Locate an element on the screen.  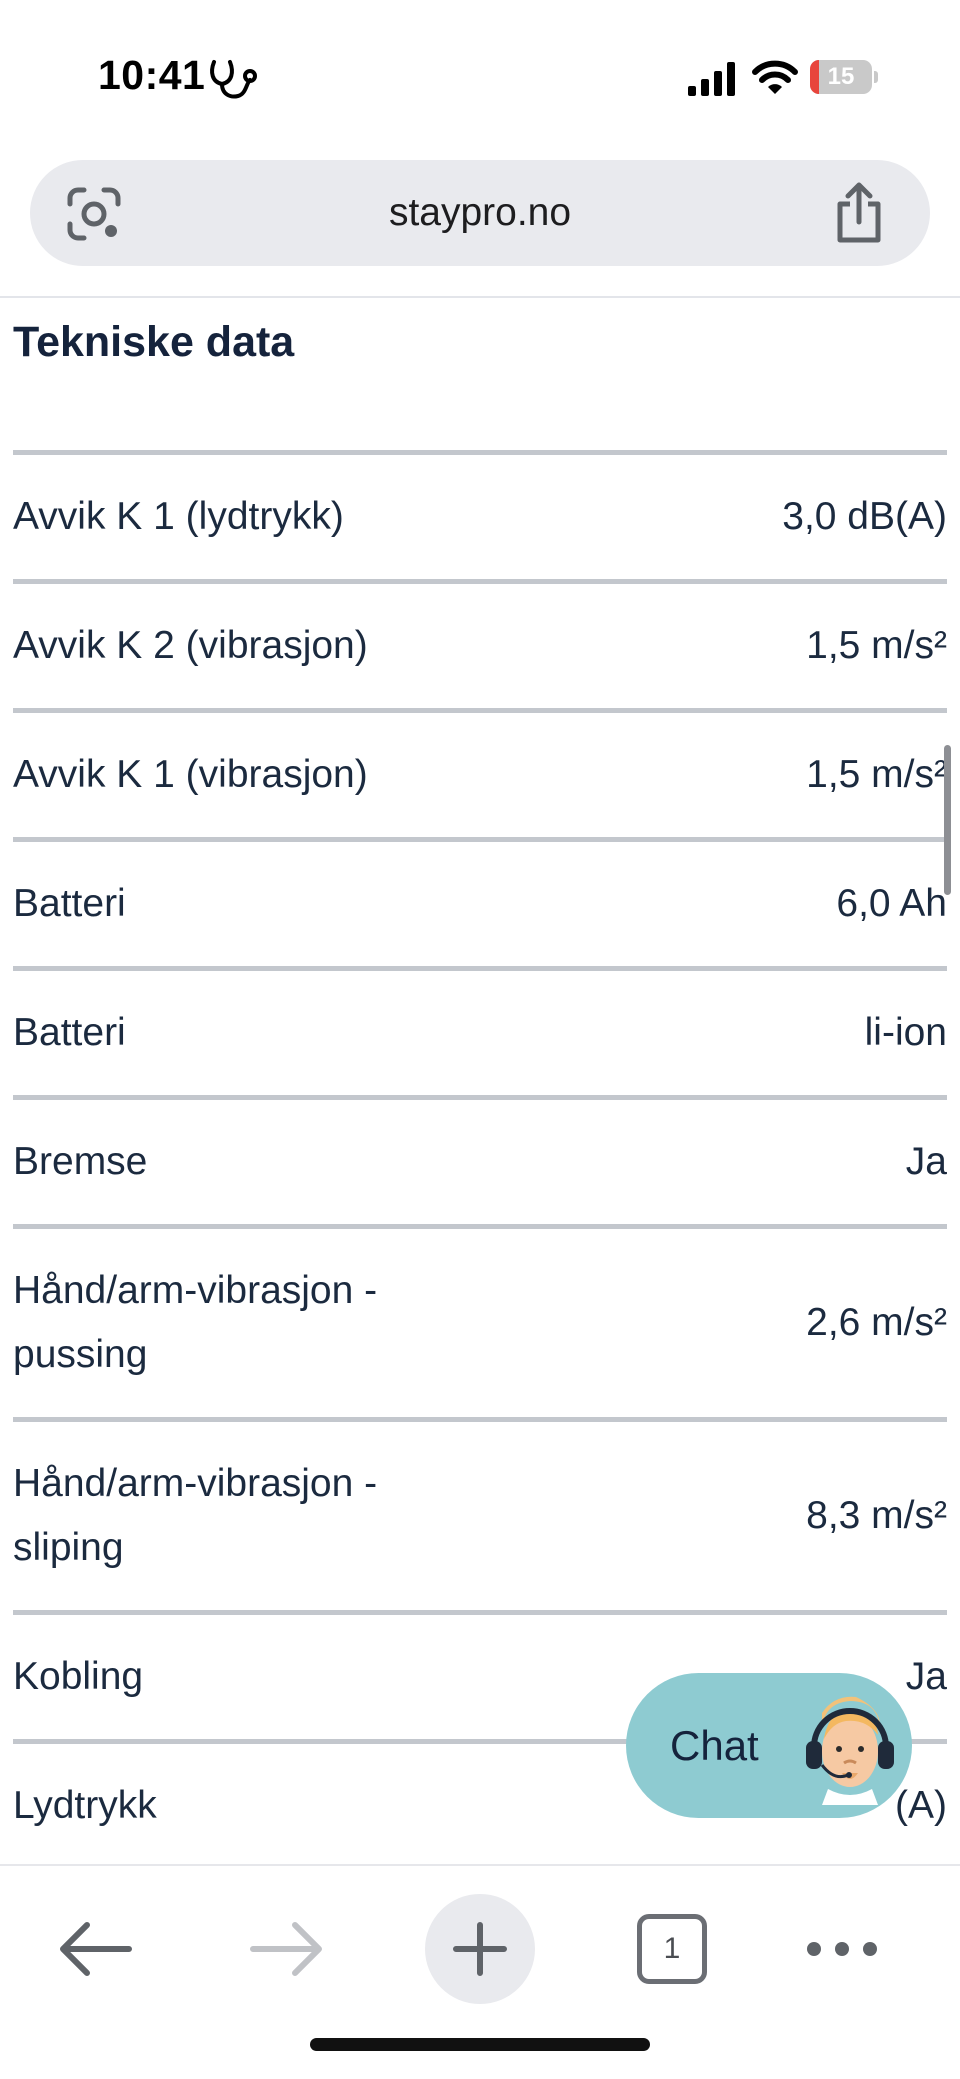
ellipsis-icon is located at coordinates (842, 1949).